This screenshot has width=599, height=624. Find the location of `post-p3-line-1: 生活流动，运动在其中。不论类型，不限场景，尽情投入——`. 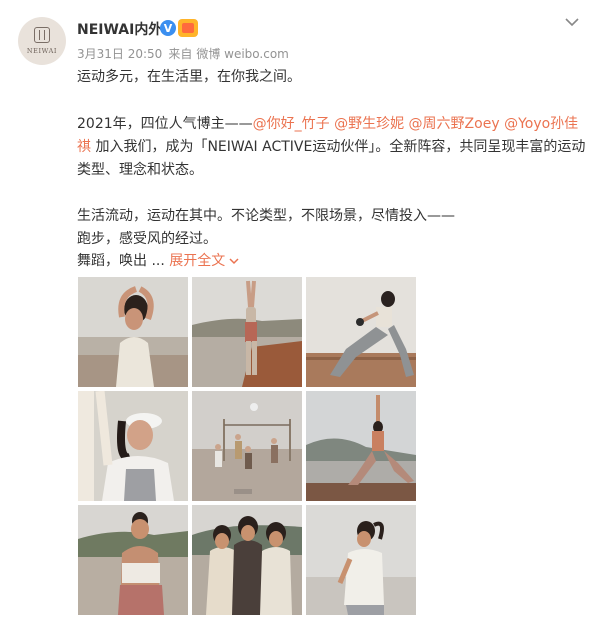

post-p3-line-1: 生活流动，运动在其中。不论类型，不限场景，尽情投入—— is located at coordinates (266, 216).